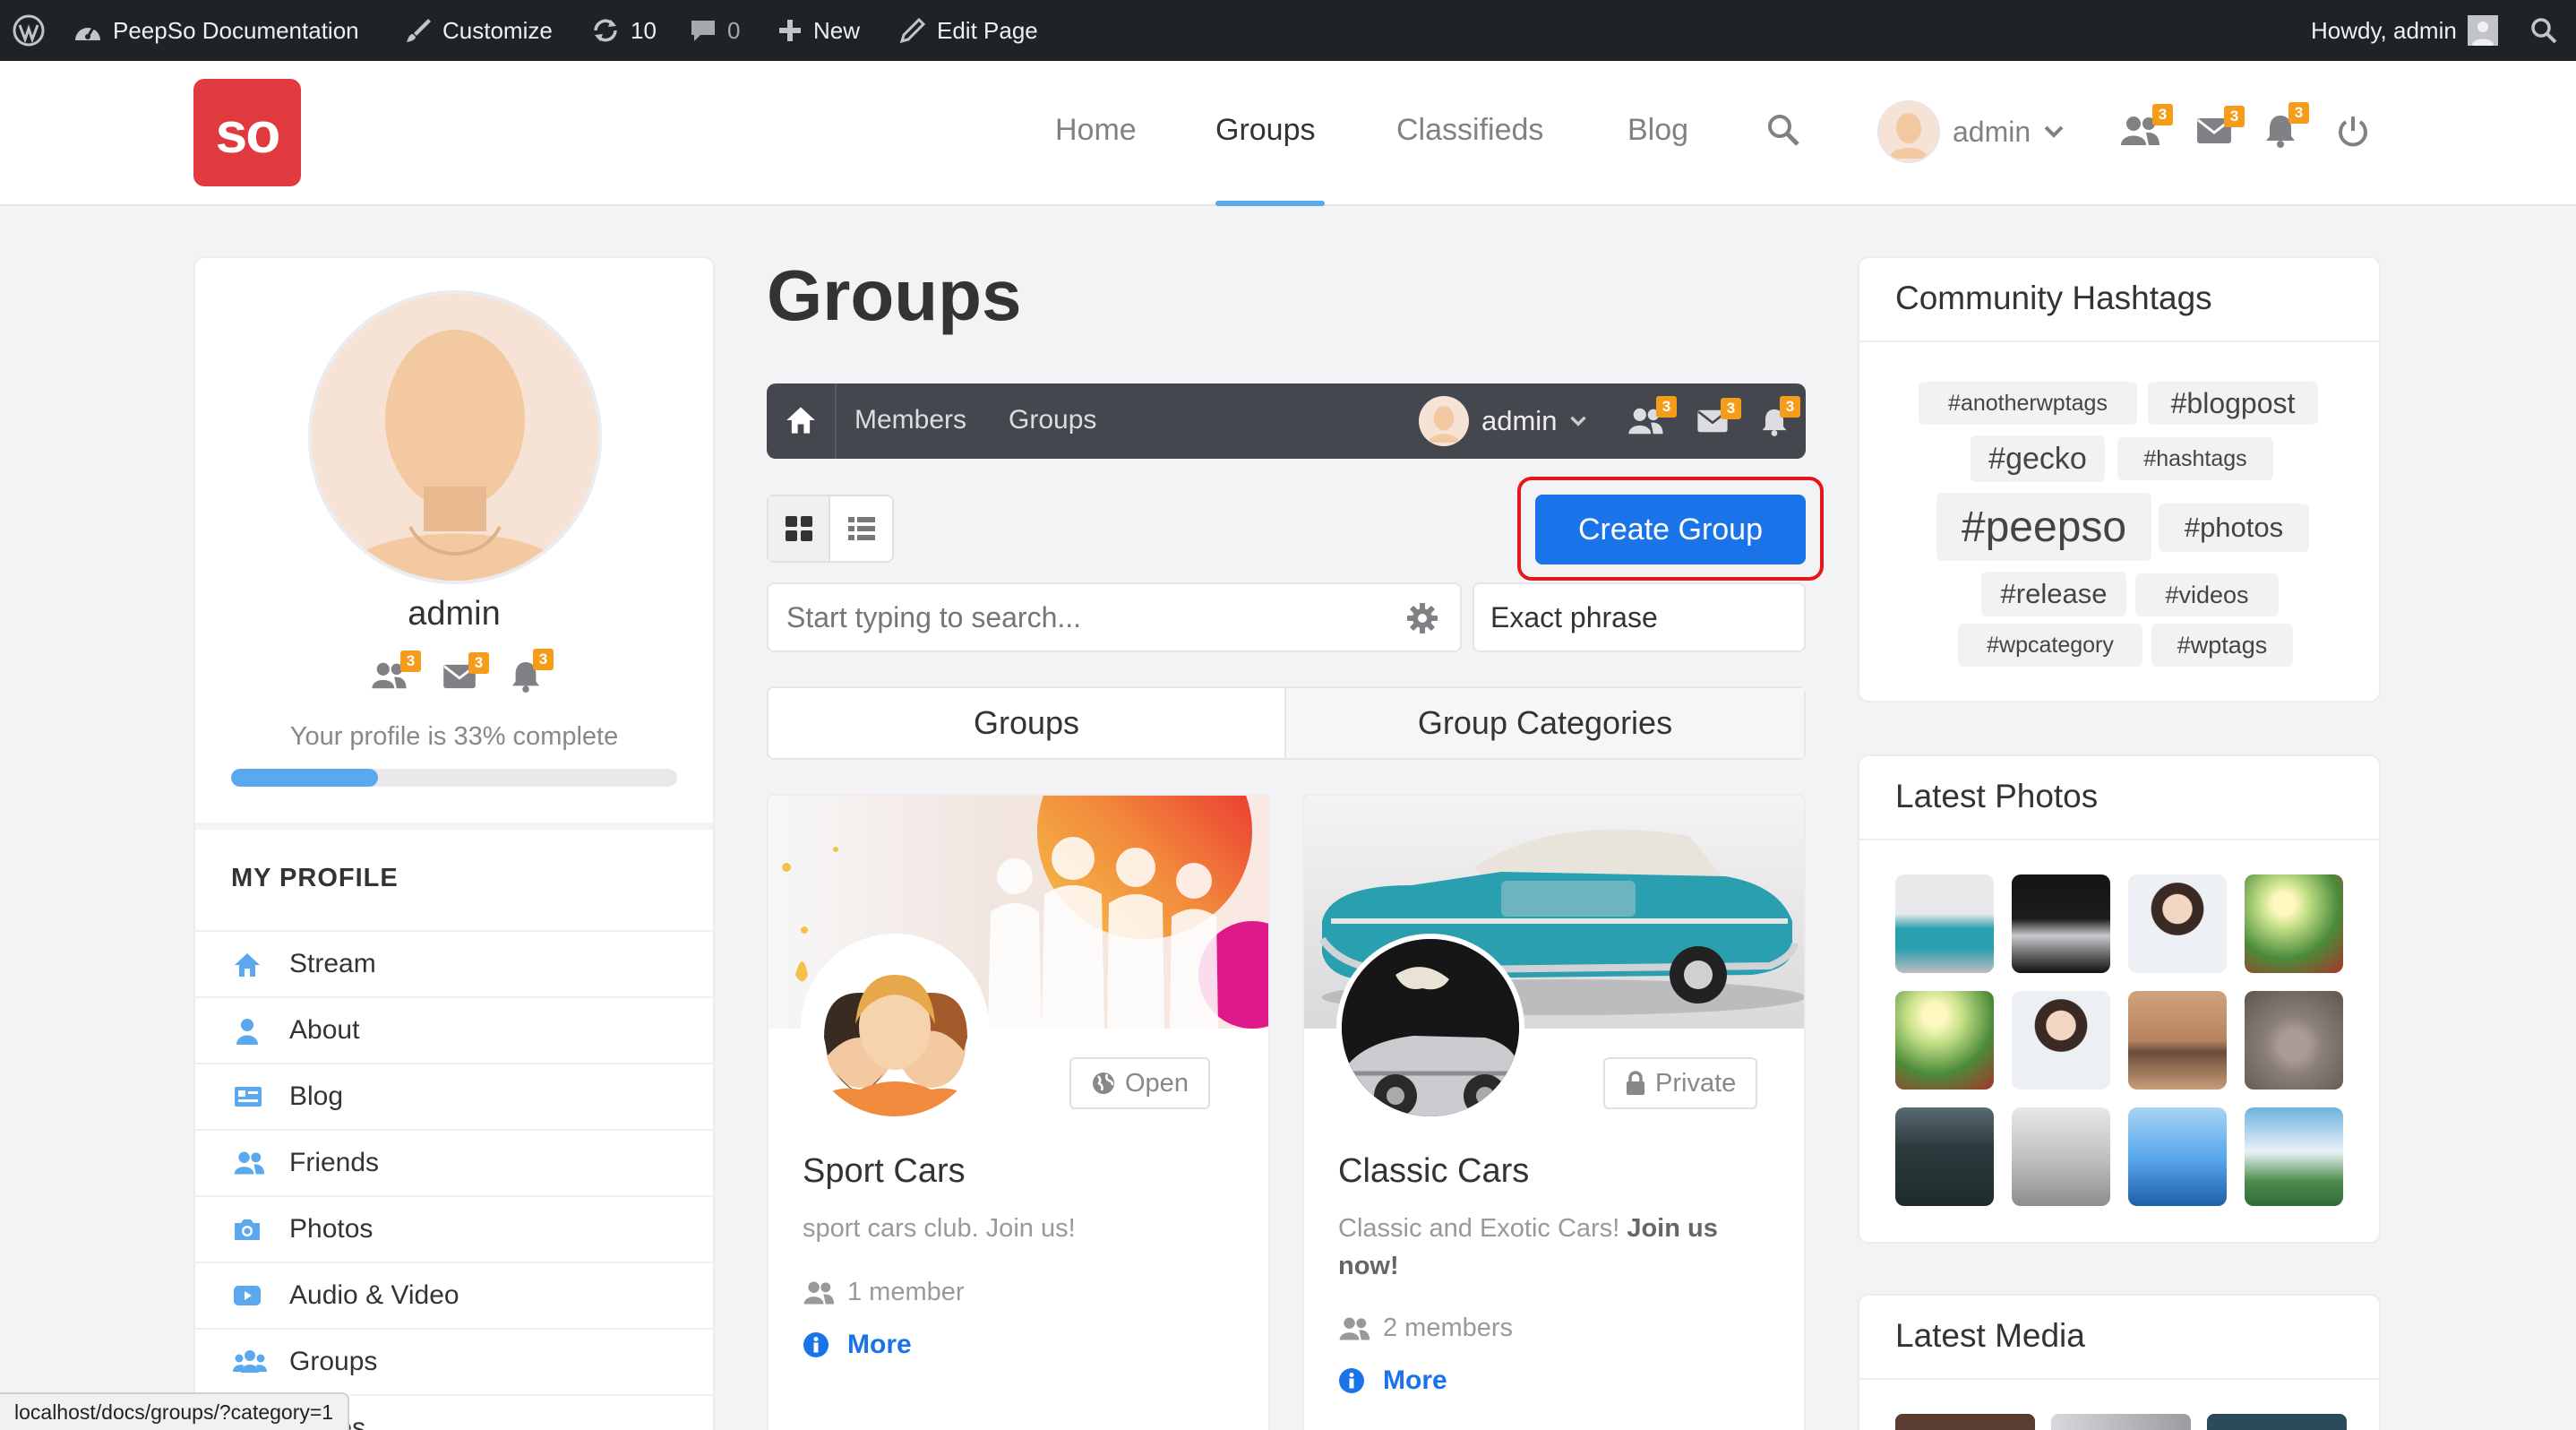  Describe the element at coordinates (1052, 420) in the screenshot. I see `toolbar-groups-link: Groups` at that location.